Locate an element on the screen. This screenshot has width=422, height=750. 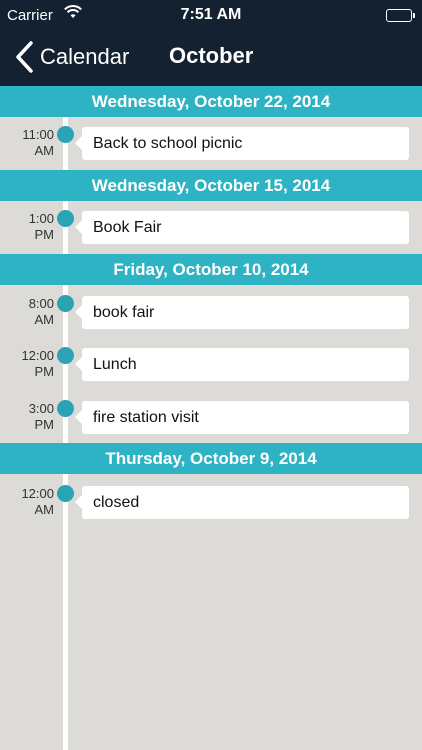
event-card: fire station visit is located at coordinates (242, 417).